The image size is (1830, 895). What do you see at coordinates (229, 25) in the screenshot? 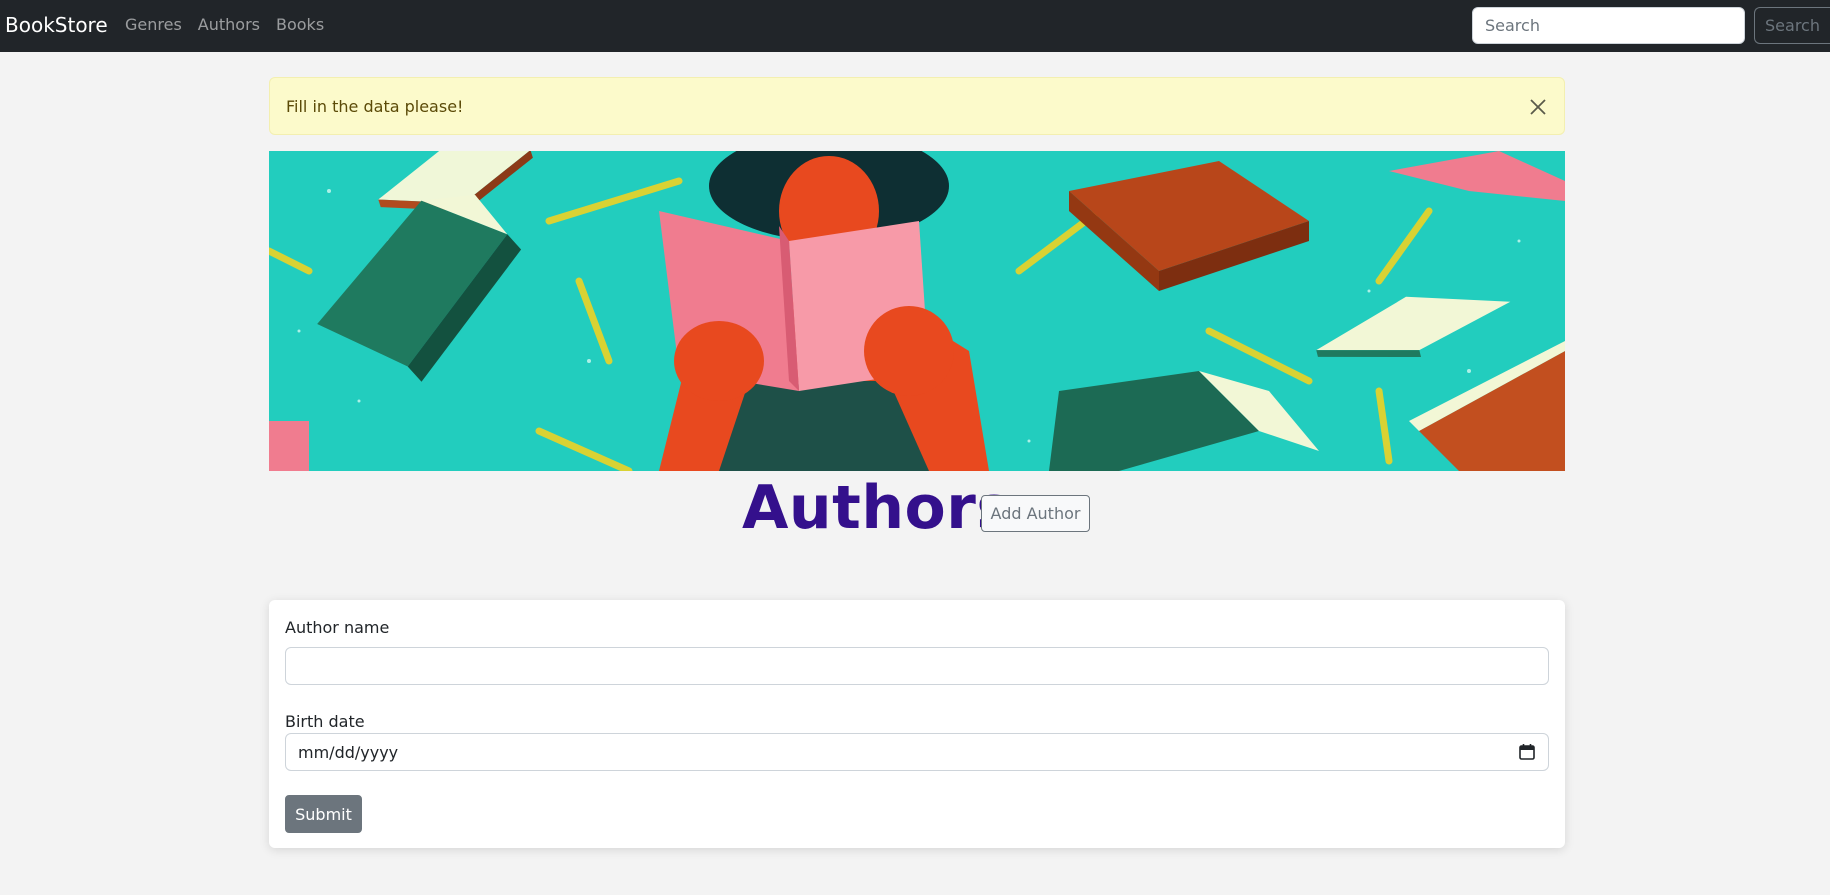
I see `nav-link-authors: Authors` at bounding box center [229, 25].